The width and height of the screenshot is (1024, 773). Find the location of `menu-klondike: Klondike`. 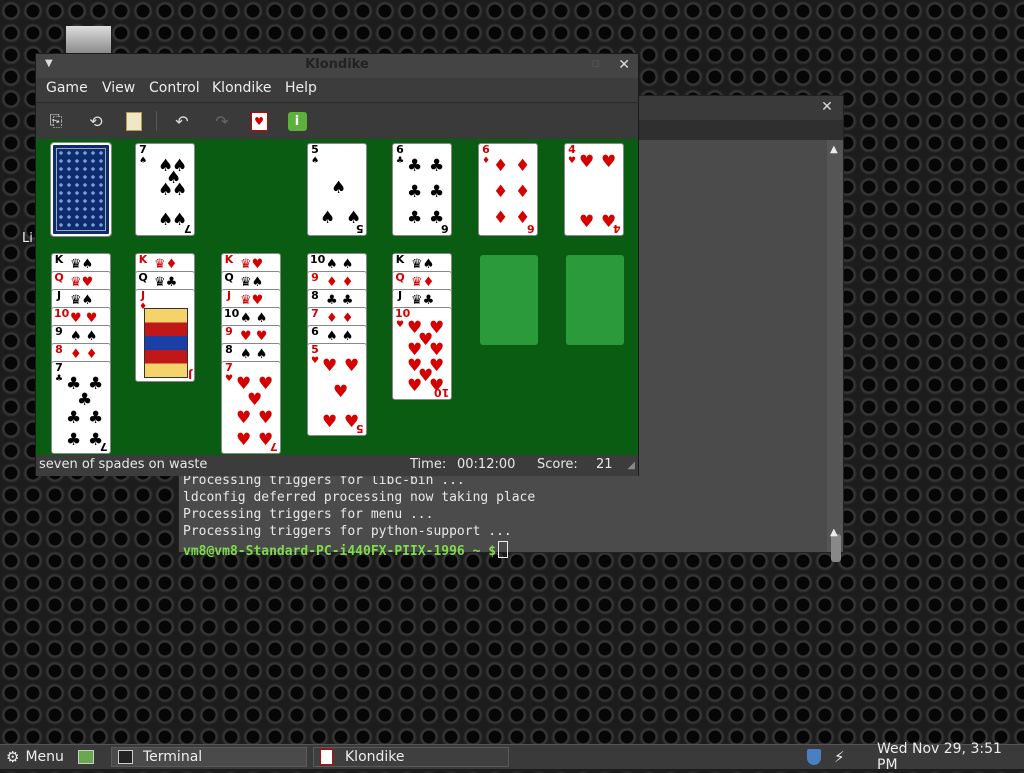

menu-klondike: Klondike is located at coordinates (242, 88).